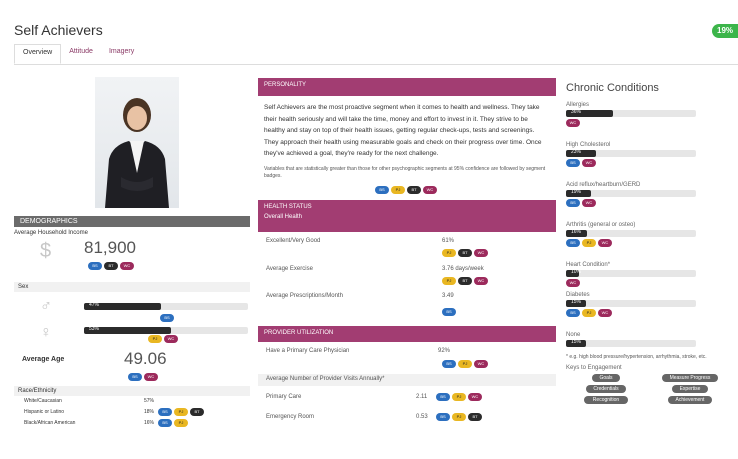  I want to click on female-icon: ♀, so click(46, 332).